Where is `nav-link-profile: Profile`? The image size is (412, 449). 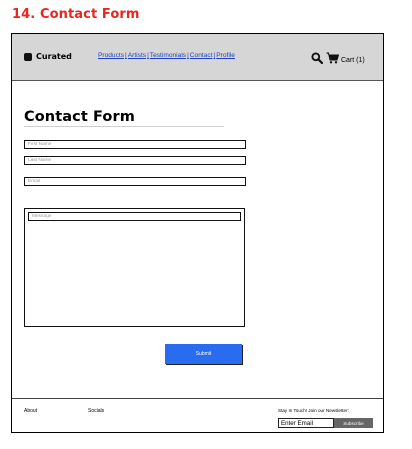 nav-link-profile: Profile is located at coordinates (225, 55).